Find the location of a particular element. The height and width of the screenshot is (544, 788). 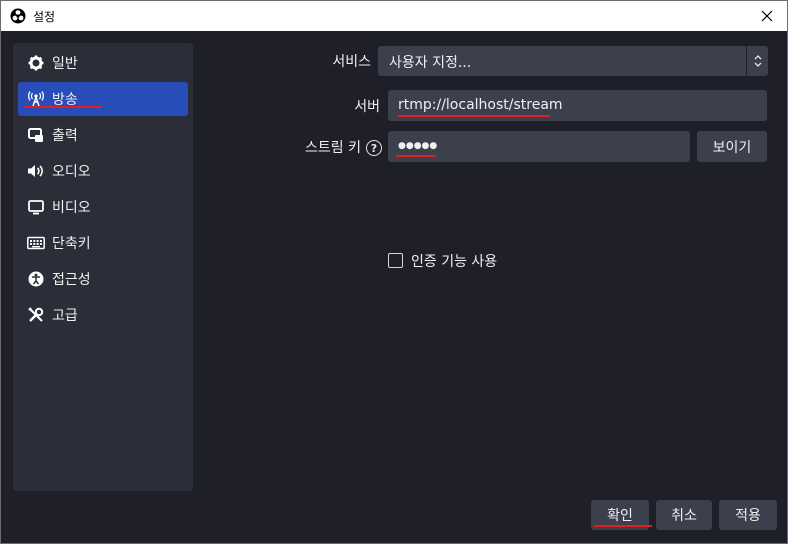

show-key-button: 보이기 is located at coordinates (732, 146).